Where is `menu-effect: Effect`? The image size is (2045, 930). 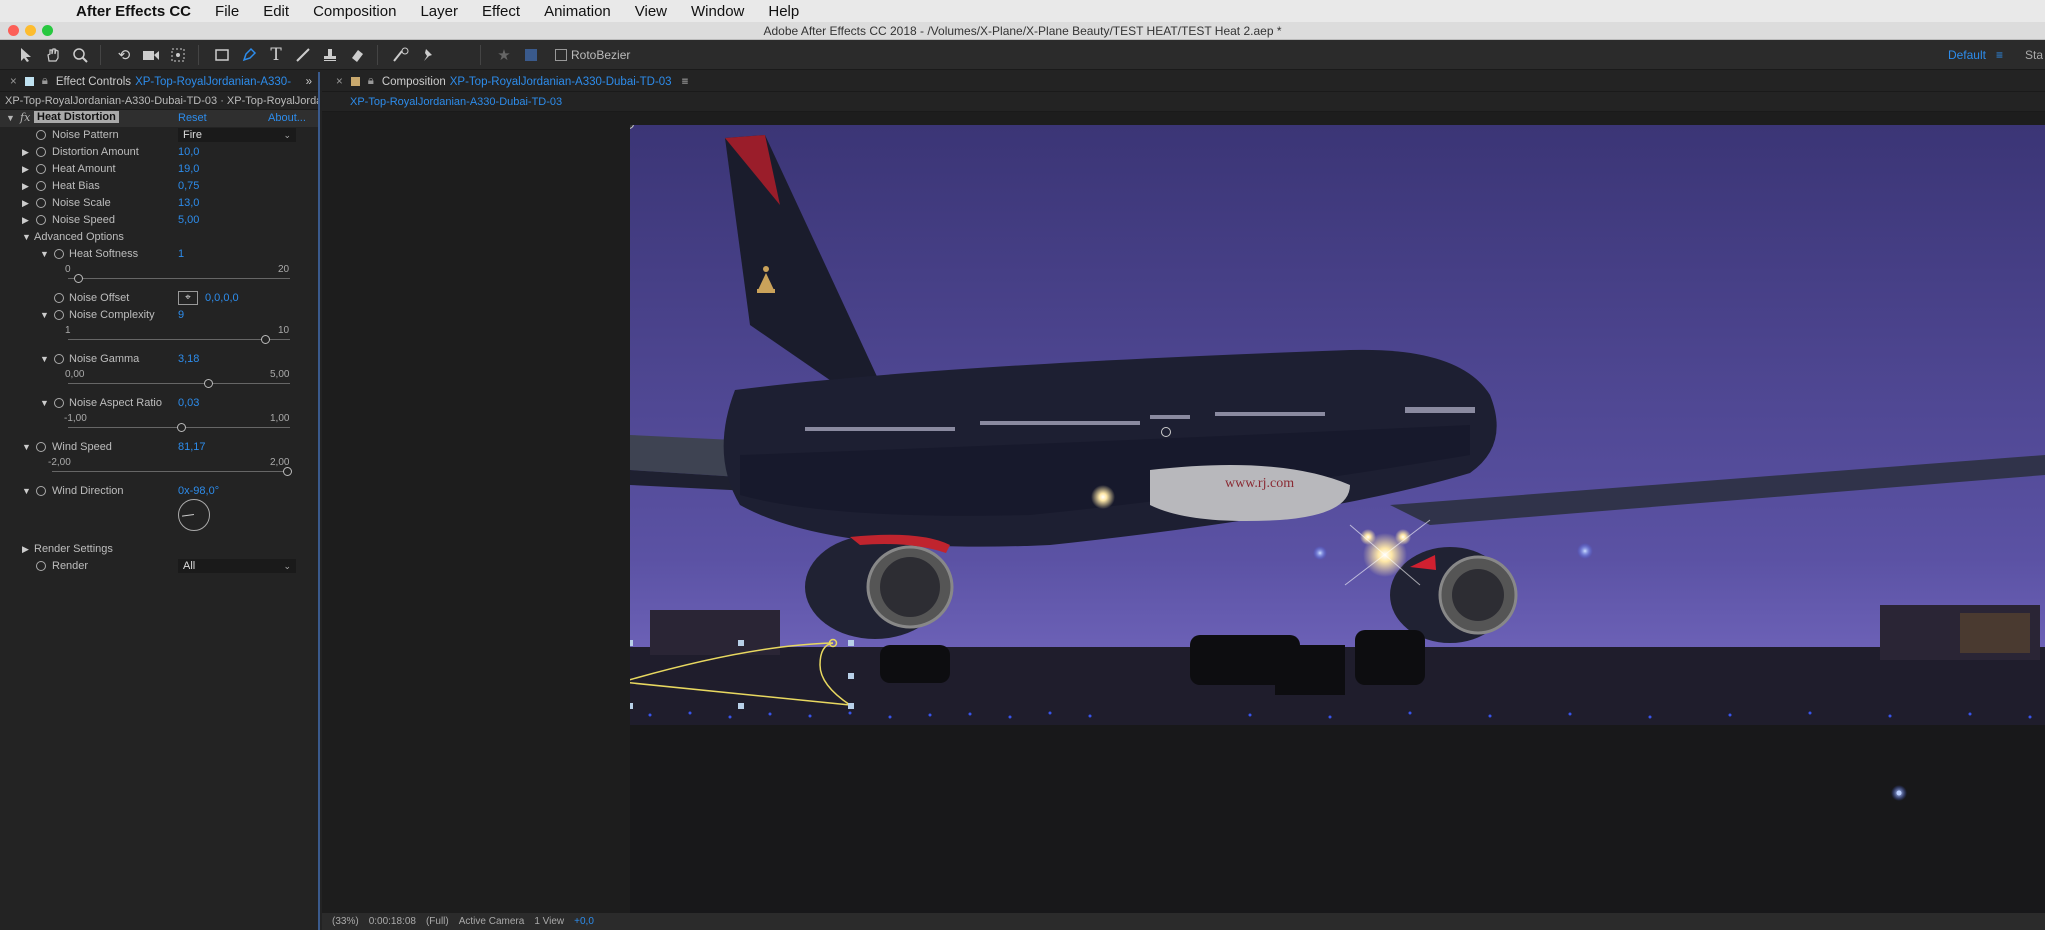 menu-effect: Effect is located at coordinates (501, 11).